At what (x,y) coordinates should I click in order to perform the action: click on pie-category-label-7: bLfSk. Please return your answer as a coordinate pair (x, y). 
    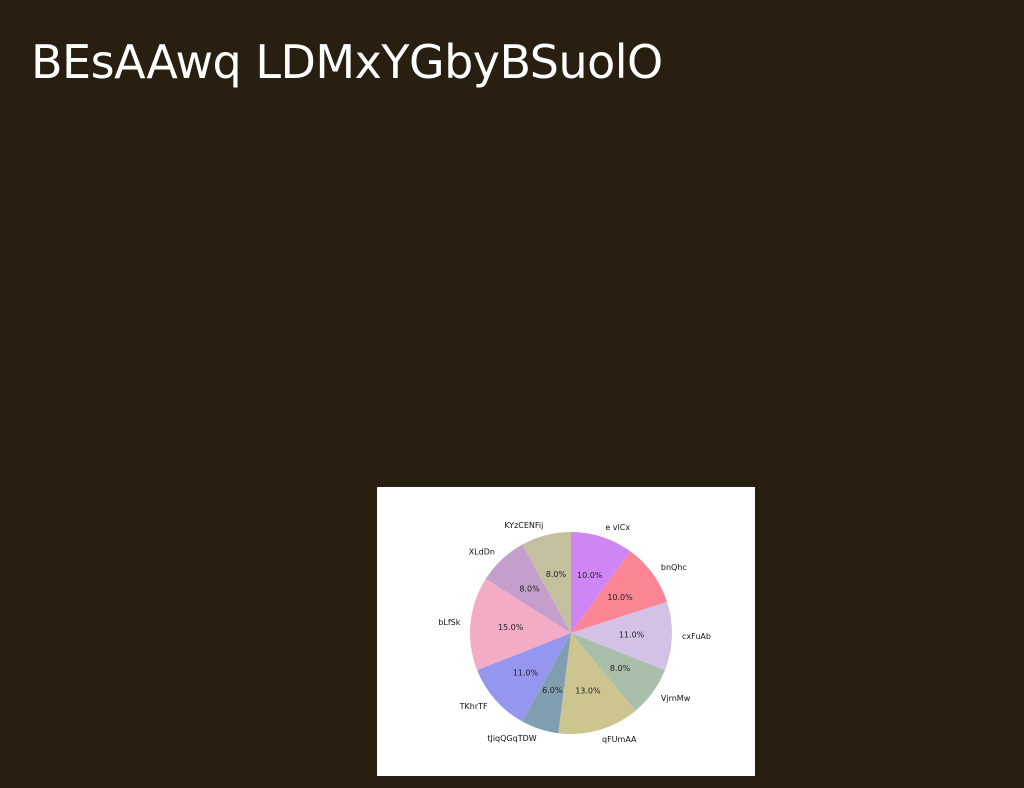
    Looking at the image, I should click on (449, 622).